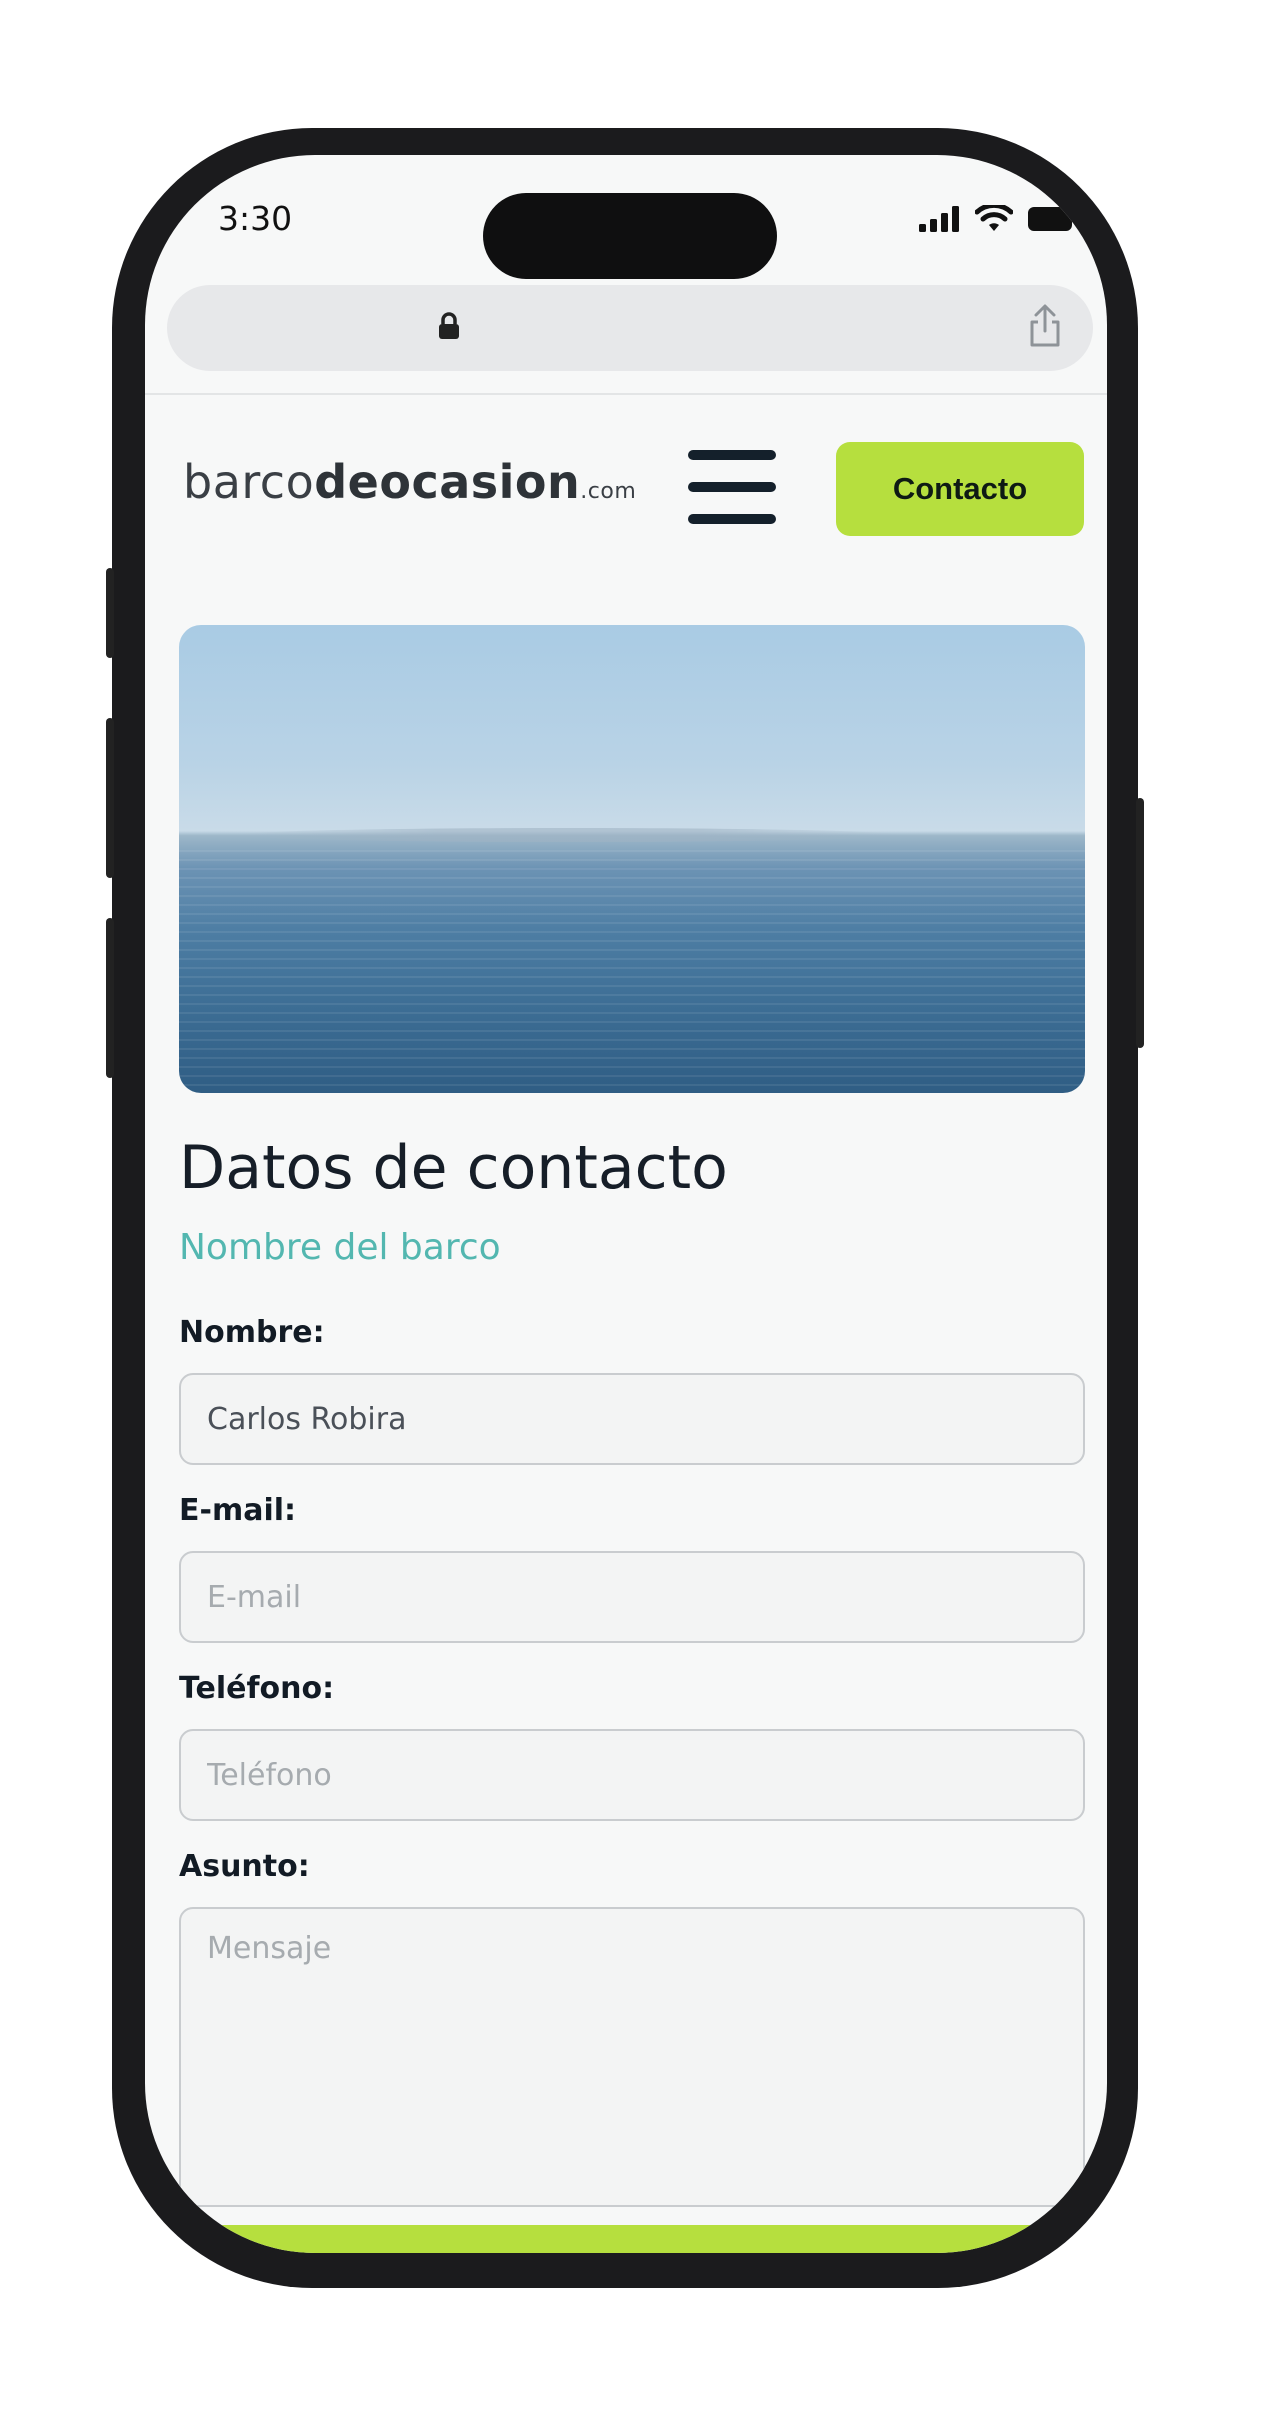  Describe the element at coordinates (632, 1597) in the screenshot. I see `email-field` at that location.